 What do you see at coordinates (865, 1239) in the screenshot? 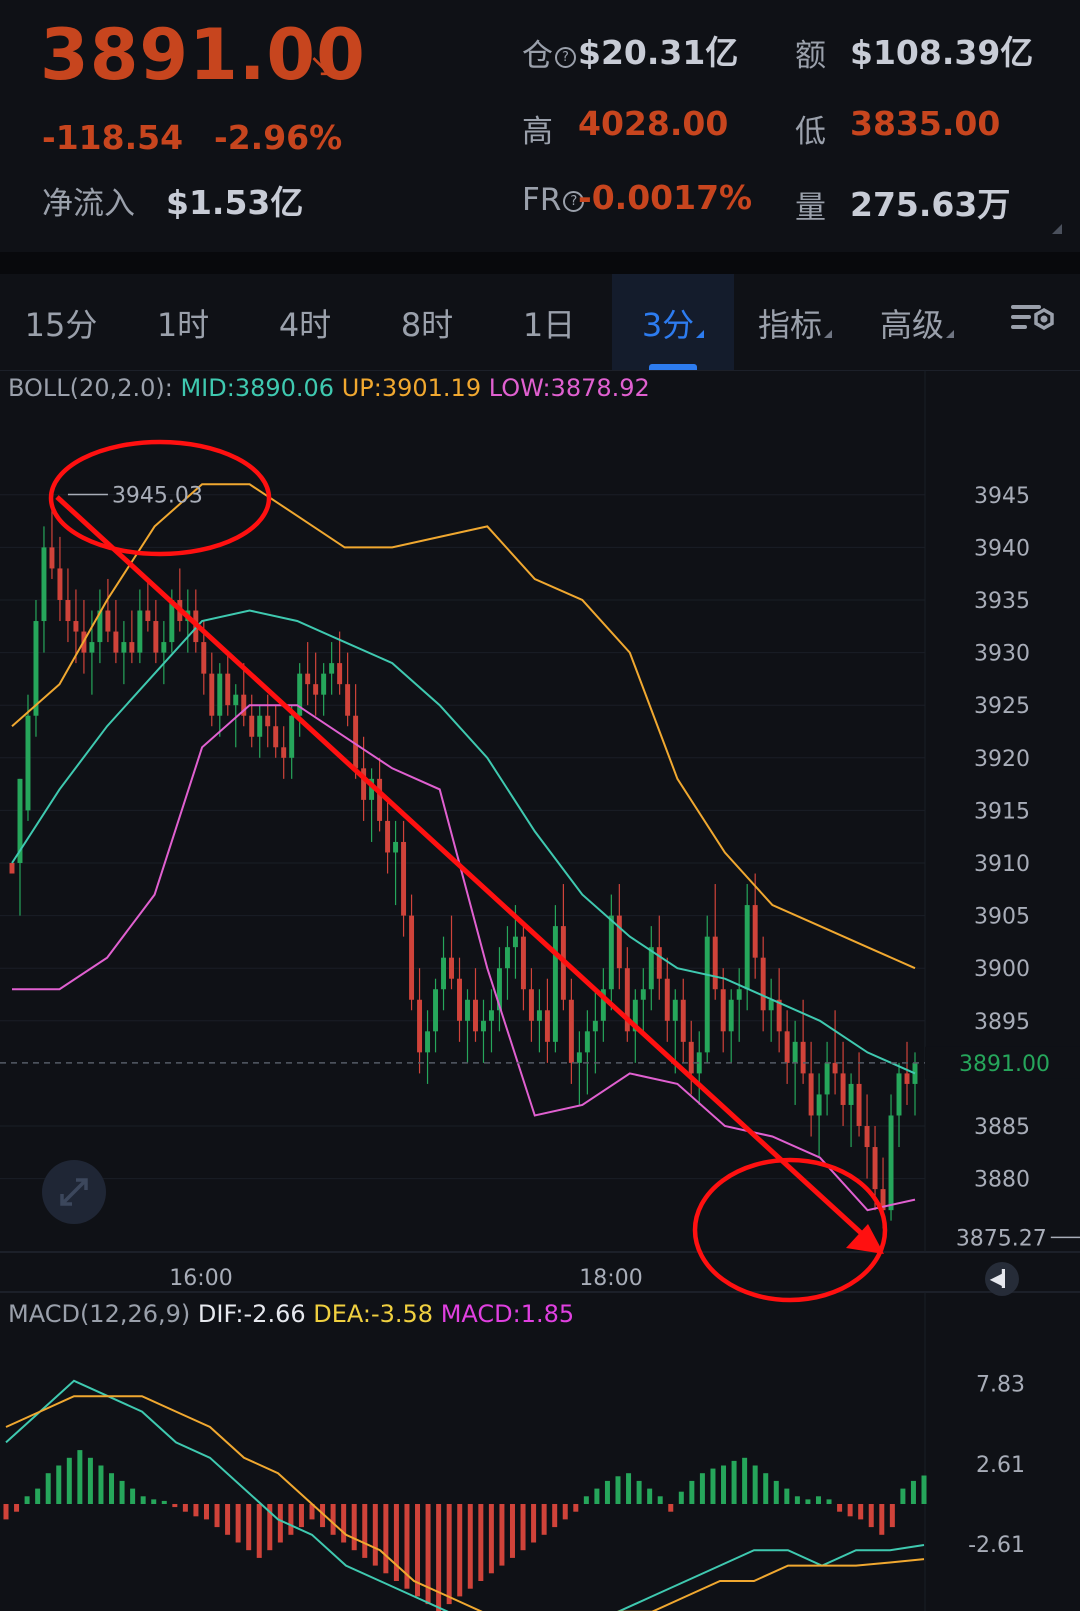
I see `trend-arrow-head` at bounding box center [865, 1239].